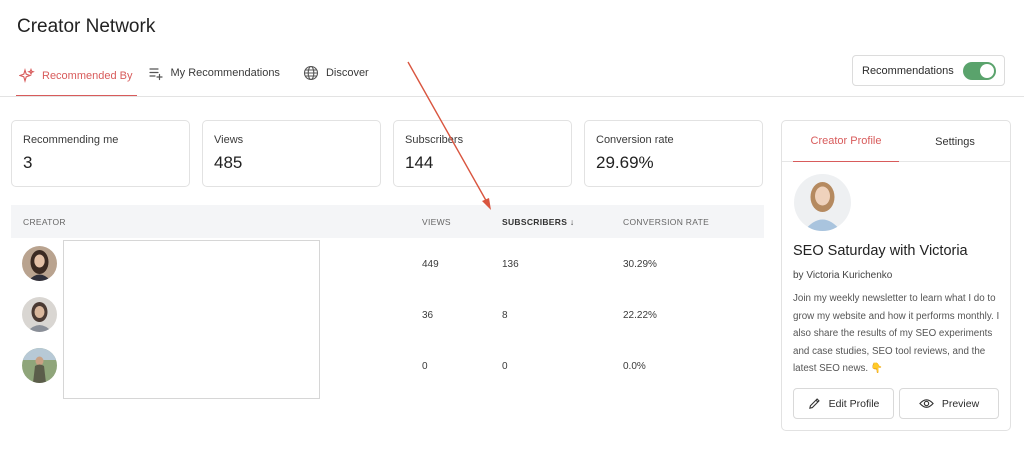  Describe the element at coordinates (191, 319) in the screenshot. I see `redacted-creator-names` at that location.